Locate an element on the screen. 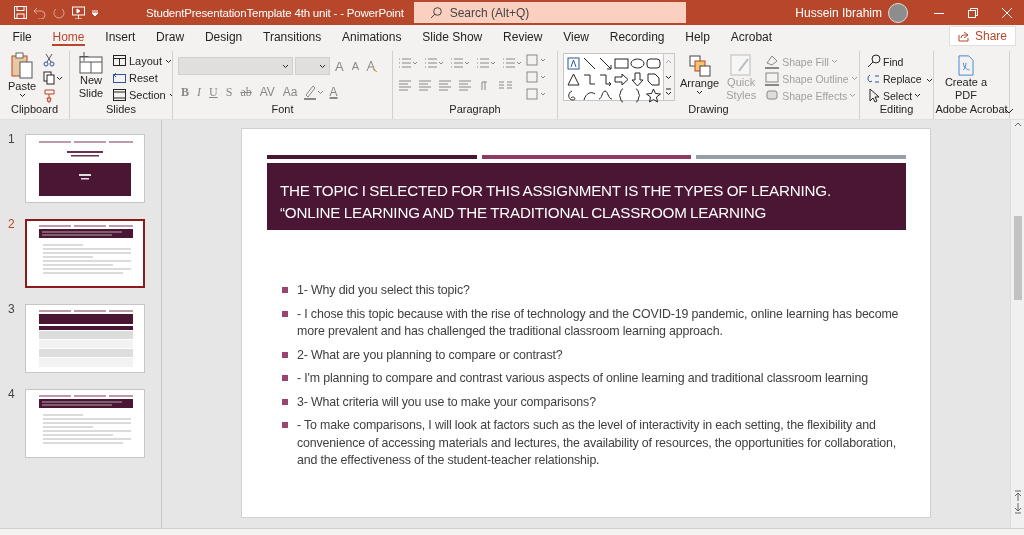 The height and width of the screenshot is (535, 1024). bullet-text: - I chose this topic because with the rise of technology and the COVID-19 pandemic, online learning has become more prevalent and has challenged the traditional classroom learning approach. is located at coordinates (598, 322).